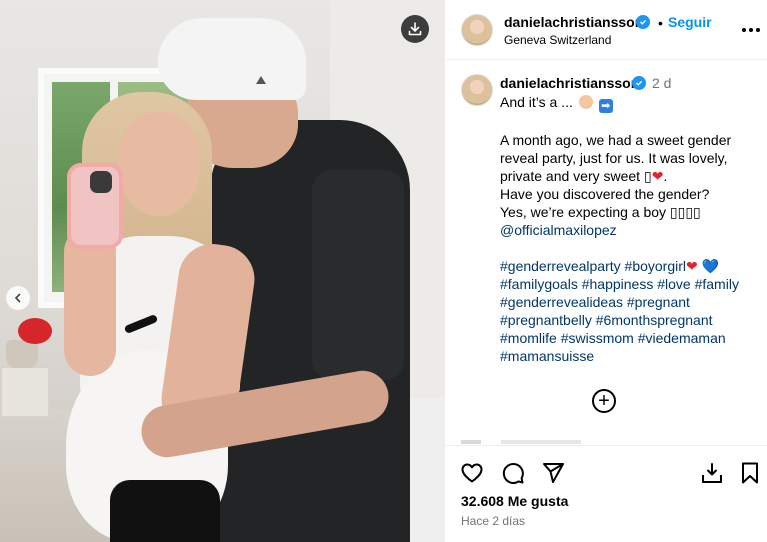 The height and width of the screenshot is (542, 767). What do you see at coordinates (560, 266) in the screenshot?
I see `hashtag-link: #genderrevealparty` at bounding box center [560, 266].